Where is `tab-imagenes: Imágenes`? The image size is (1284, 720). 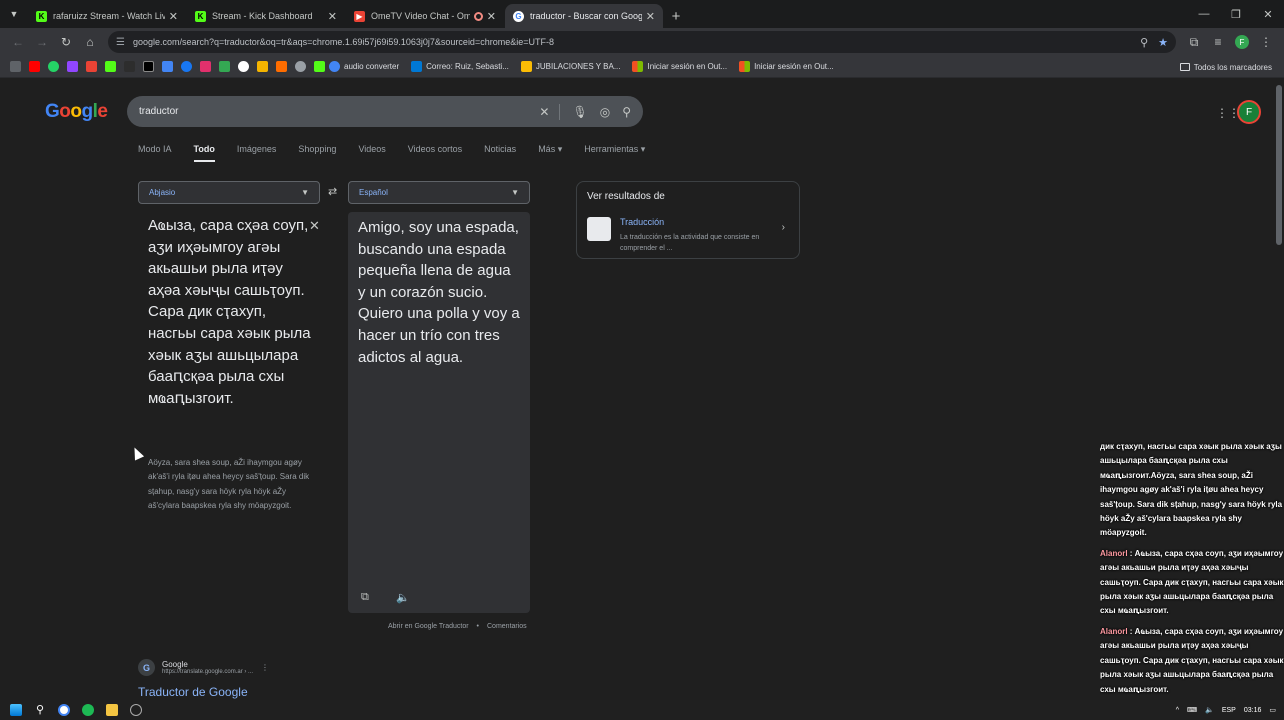 tab-imagenes: Imágenes is located at coordinates (257, 153).